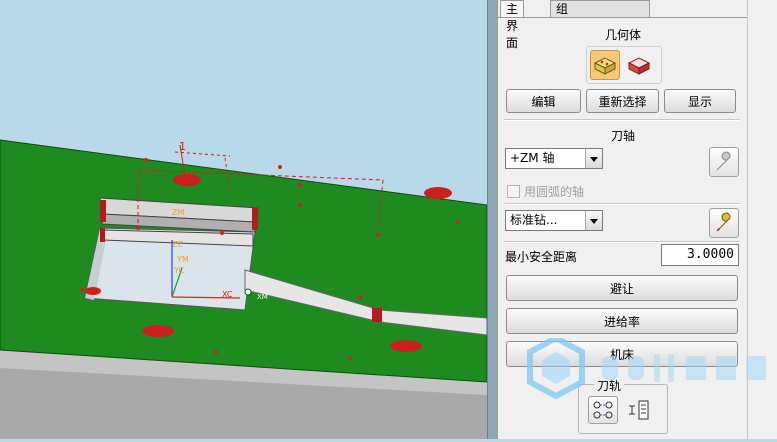 The height and width of the screenshot is (442, 777). Describe the element at coordinates (554, 192) in the screenshot. I see `use-arc-axis-label: 用圆弧的轴` at that location.